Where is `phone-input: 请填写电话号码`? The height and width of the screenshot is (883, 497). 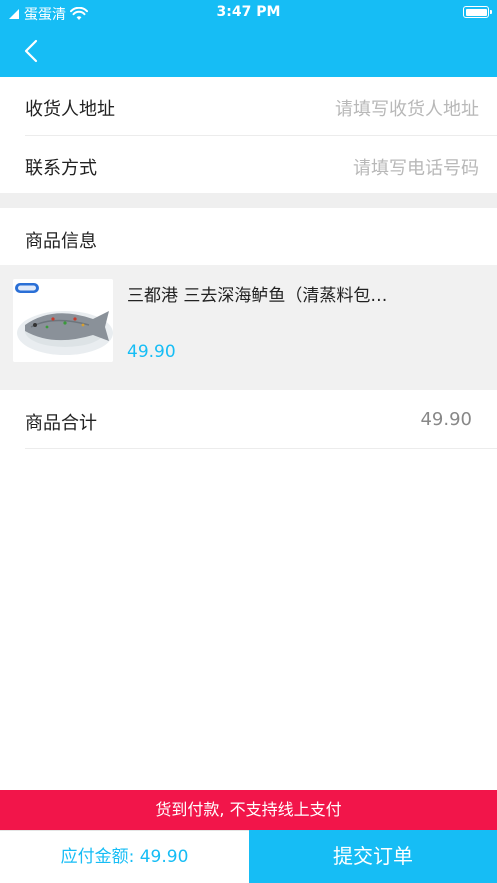 phone-input: 请填写电话号码 is located at coordinates (416, 167).